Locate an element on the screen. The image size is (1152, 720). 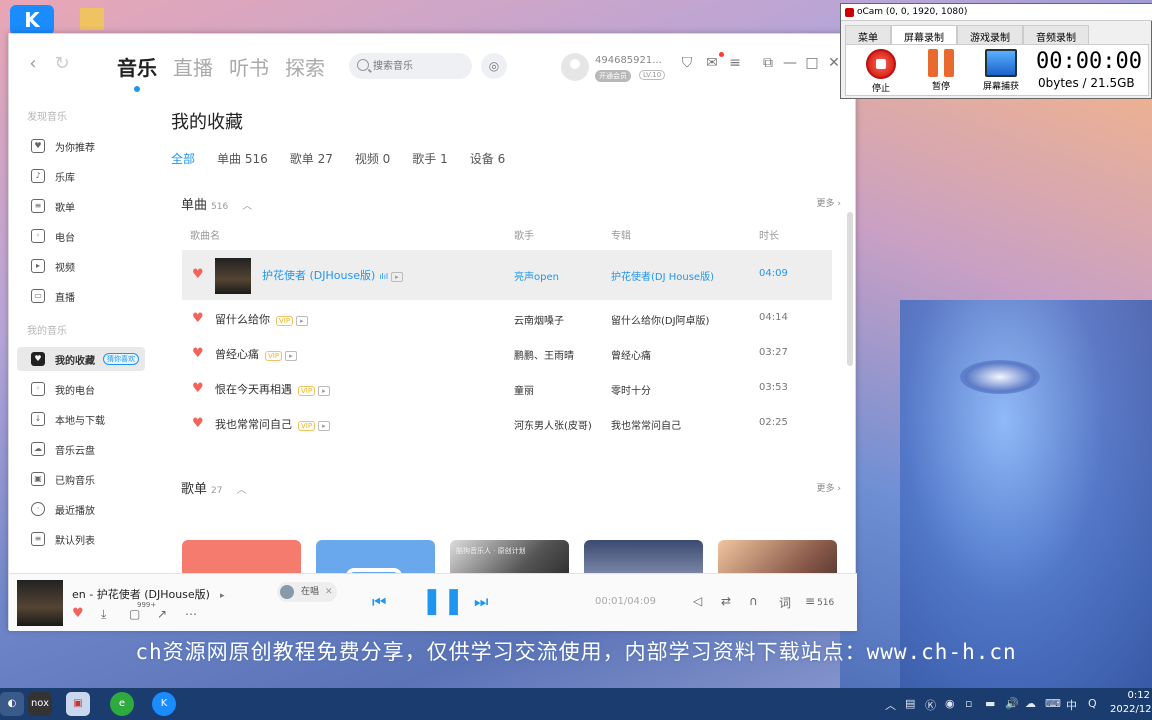
guess-you-like-tag: 猜你喜欢 is located at coordinates (121, 359).